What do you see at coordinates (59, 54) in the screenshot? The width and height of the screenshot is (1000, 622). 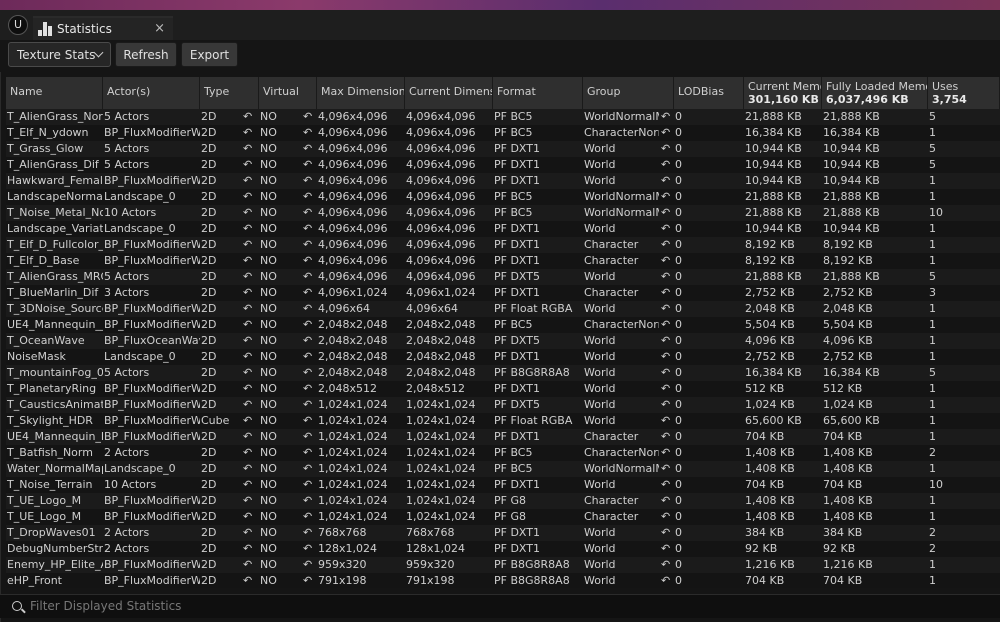 I see `stats-type-dropdown: Texture Stats` at bounding box center [59, 54].